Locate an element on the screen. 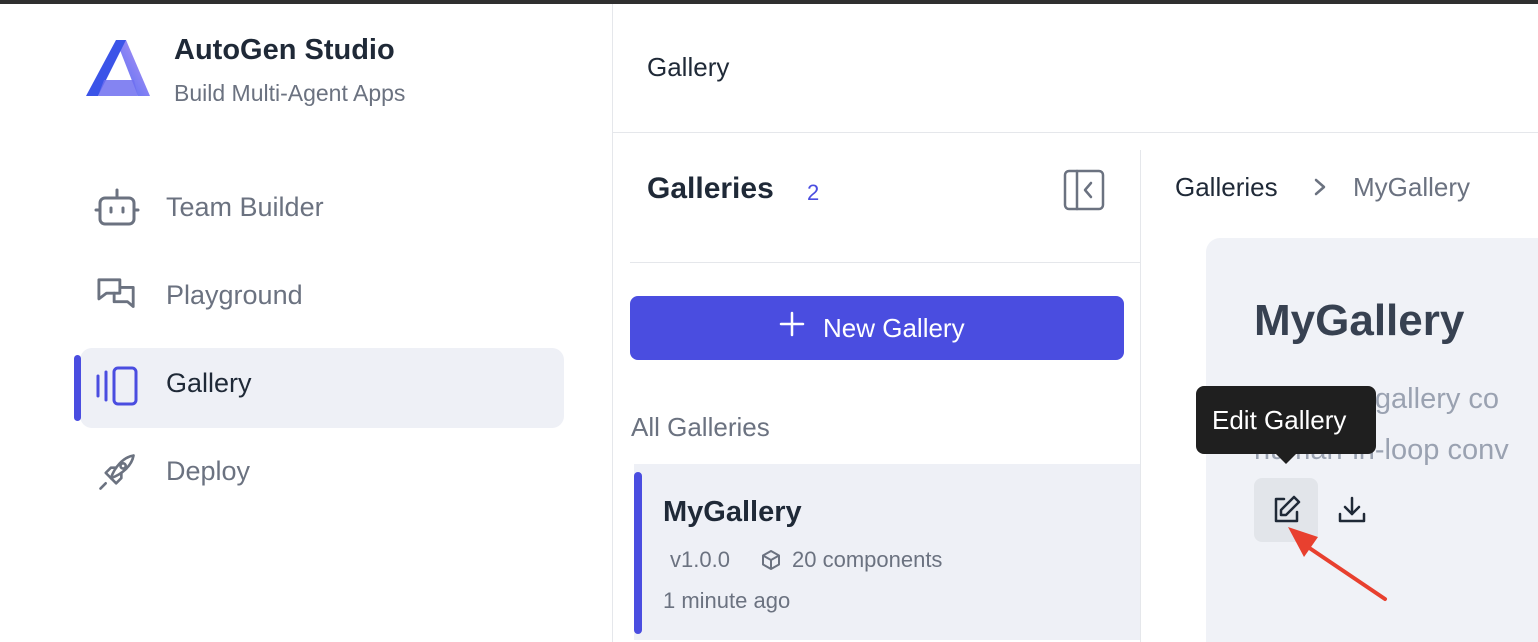 The image size is (1538, 642). gallery-icon is located at coordinates (117, 386).